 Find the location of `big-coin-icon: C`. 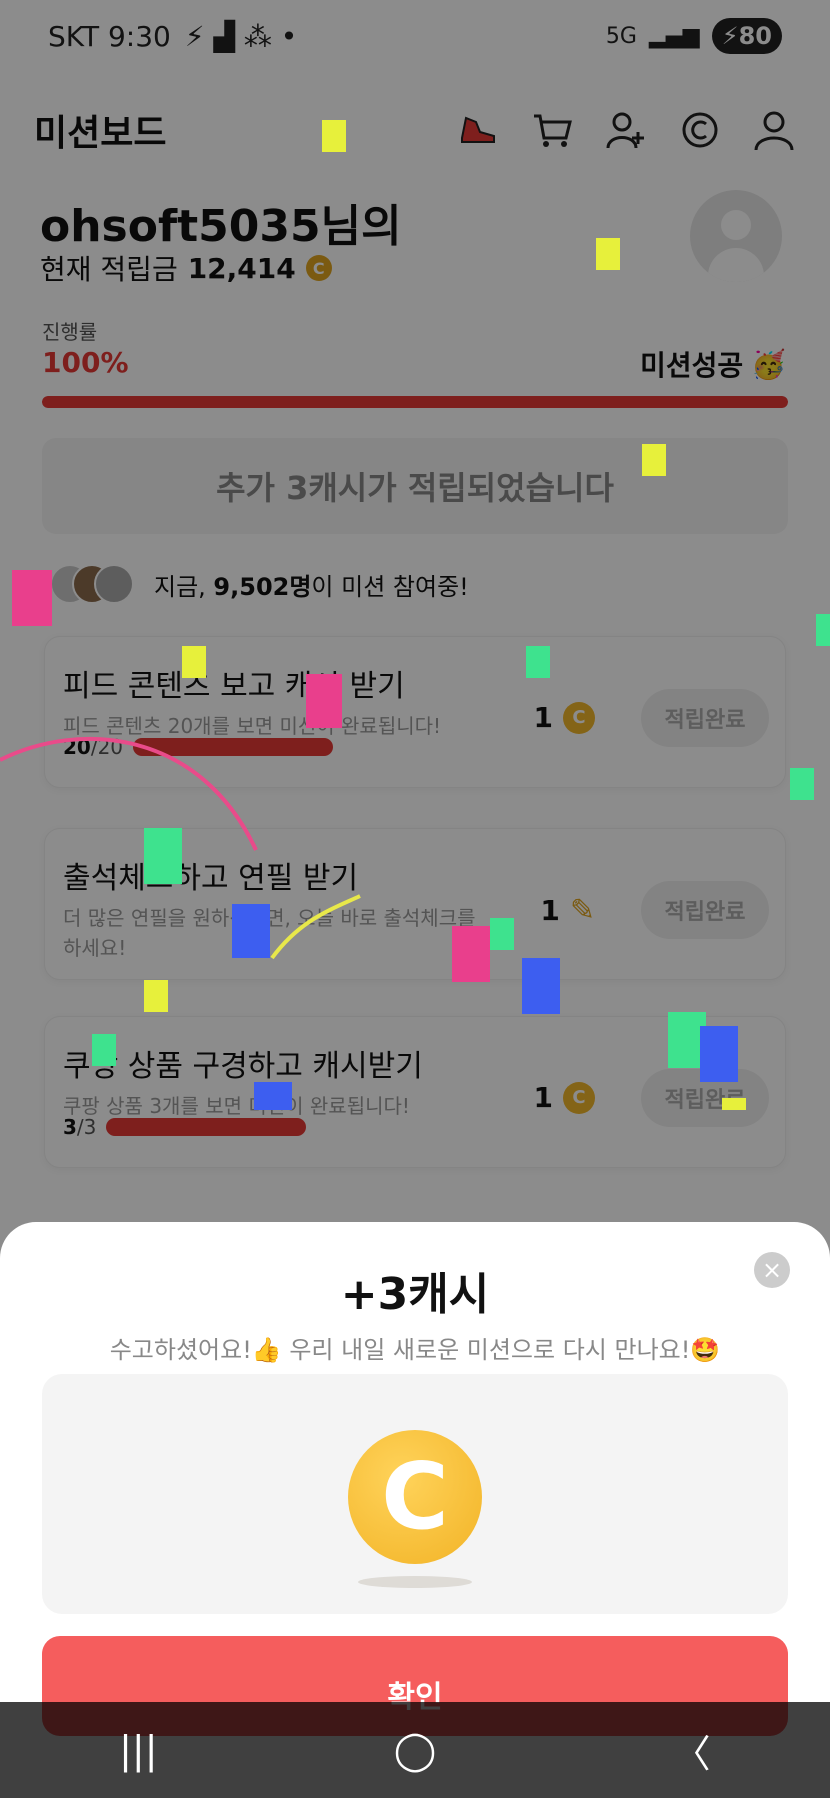

big-coin-icon: C is located at coordinates (415, 1497).